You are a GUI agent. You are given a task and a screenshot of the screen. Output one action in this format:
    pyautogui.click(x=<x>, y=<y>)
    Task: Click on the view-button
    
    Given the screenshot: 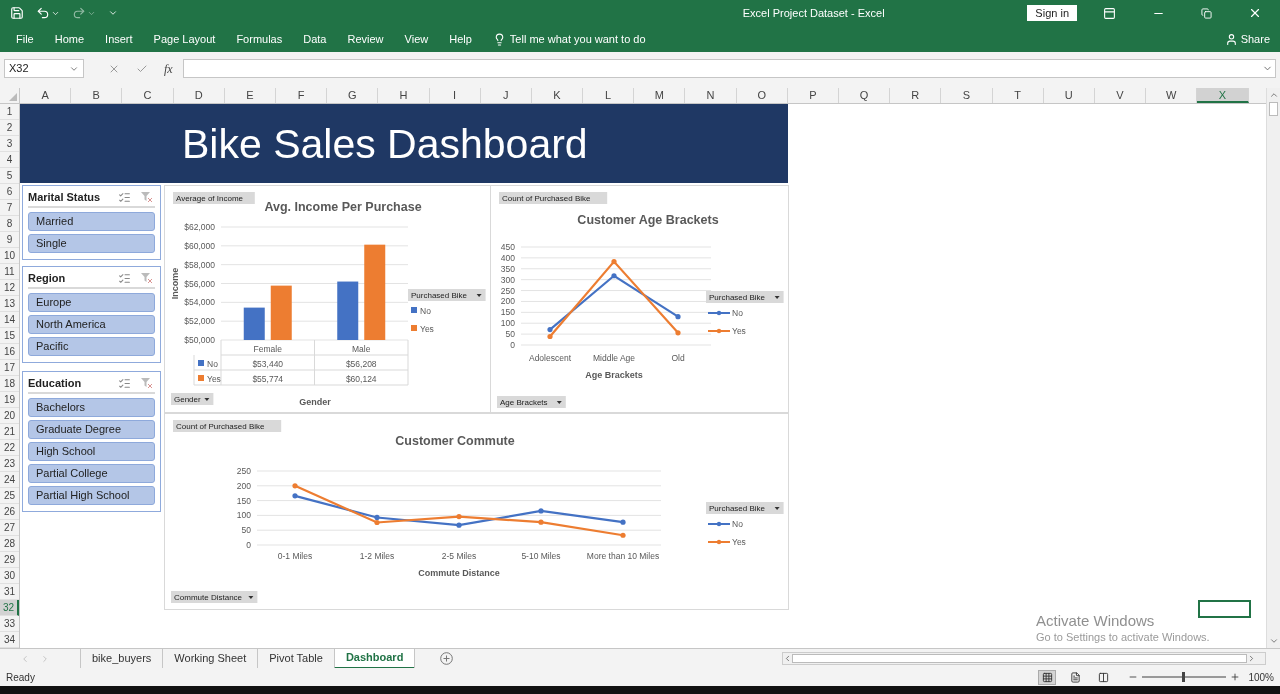 What is the action you would take?
    pyautogui.click(x=1047, y=677)
    